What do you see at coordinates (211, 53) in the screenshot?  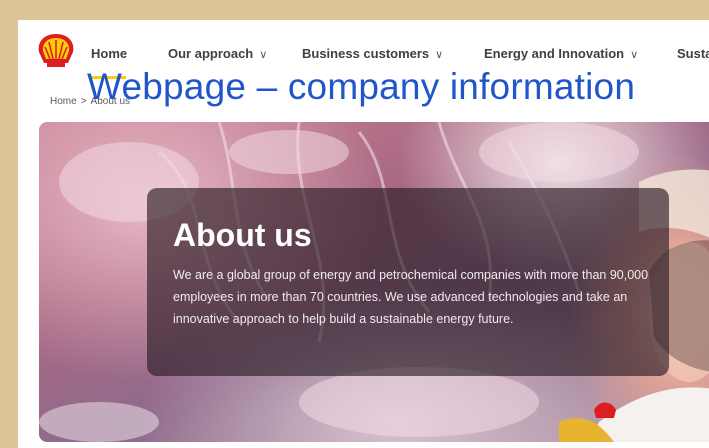 I see `nav-item-label: Our approach` at bounding box center [211, 53].